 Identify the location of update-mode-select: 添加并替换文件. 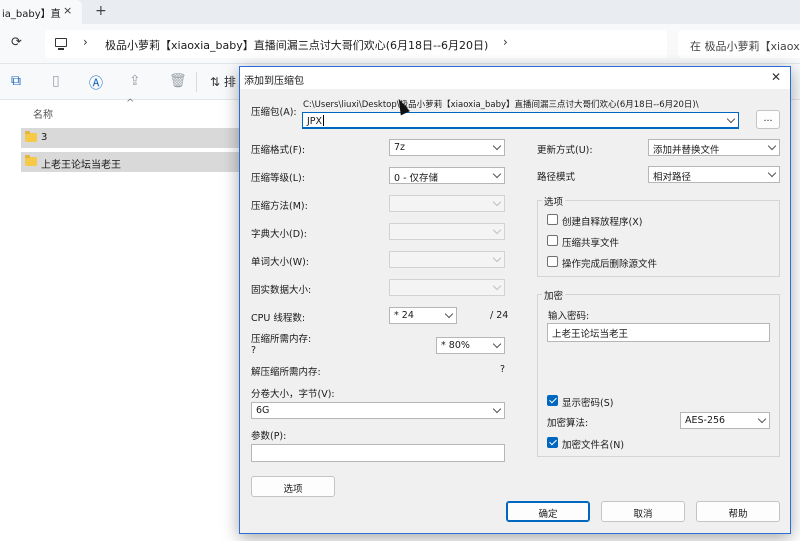
(714, 147).